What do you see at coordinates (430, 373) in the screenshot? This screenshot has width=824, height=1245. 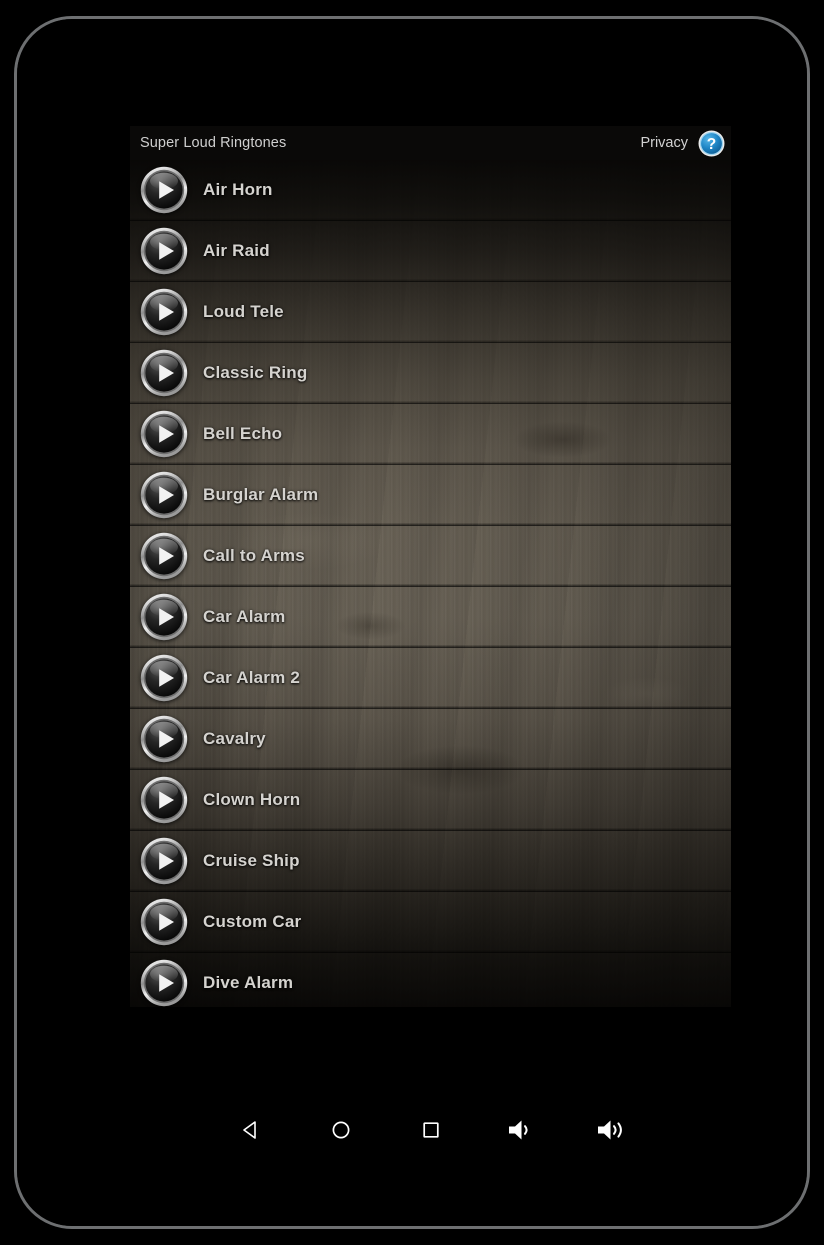 I see `ringtone-row: Classic Ring` at bounding box center [430, 373].